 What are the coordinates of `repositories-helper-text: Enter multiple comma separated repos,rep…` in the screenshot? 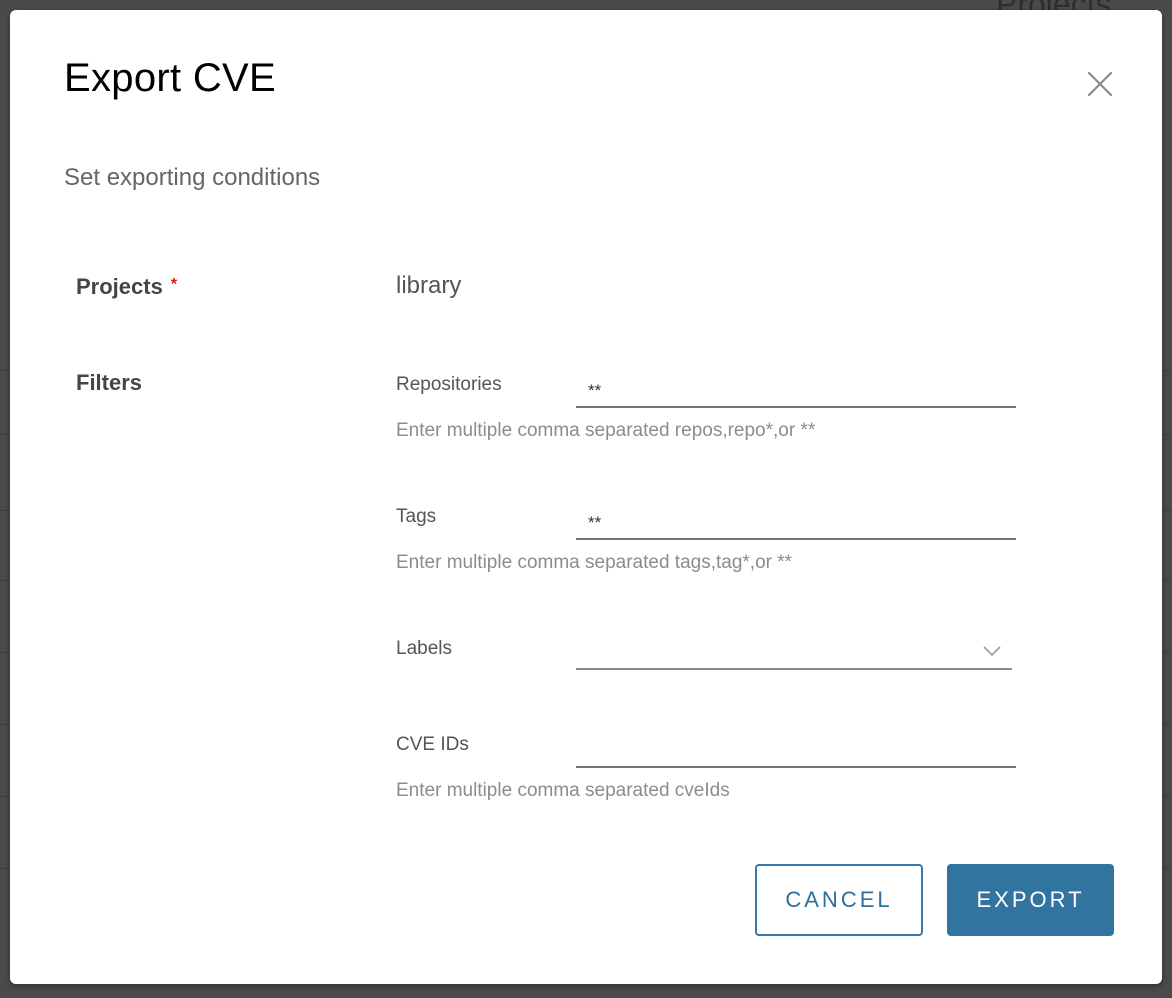 It's located at (606, 430).